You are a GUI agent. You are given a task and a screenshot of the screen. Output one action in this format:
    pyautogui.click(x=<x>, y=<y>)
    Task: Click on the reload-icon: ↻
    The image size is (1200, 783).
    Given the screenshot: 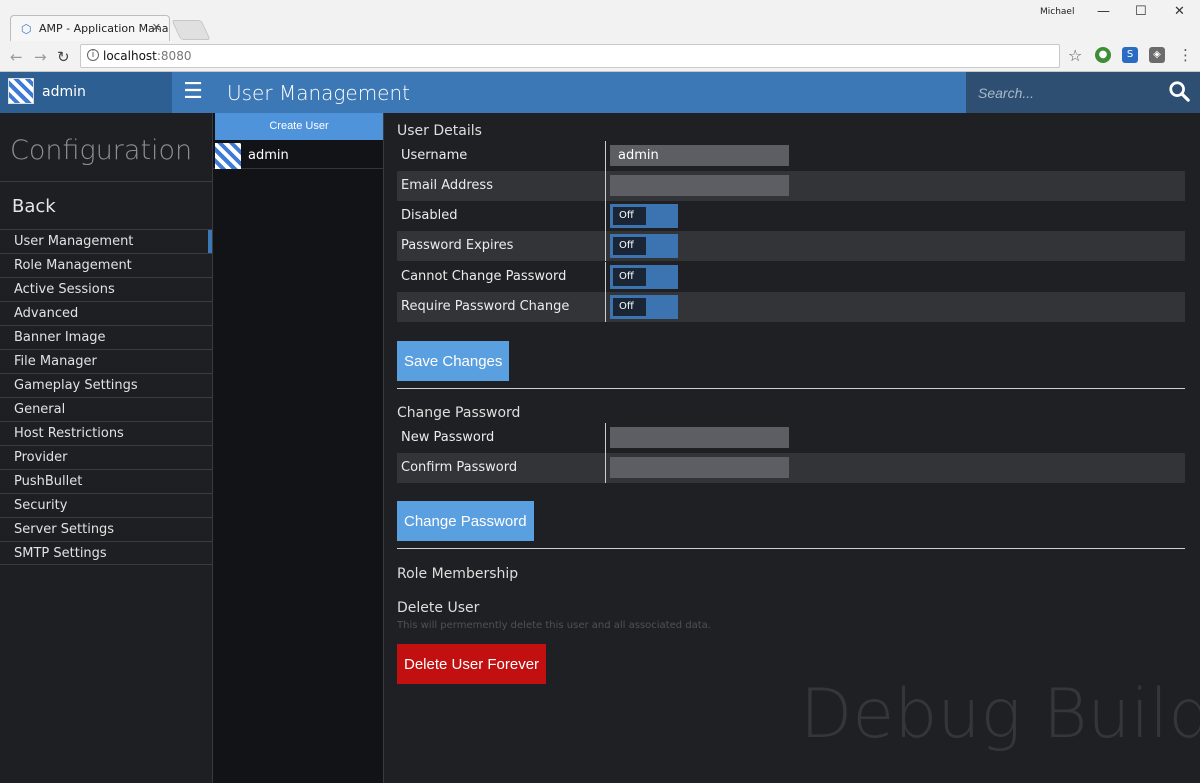 What is the action you would take?
    pyautogui.click(x=63, y=57)
    